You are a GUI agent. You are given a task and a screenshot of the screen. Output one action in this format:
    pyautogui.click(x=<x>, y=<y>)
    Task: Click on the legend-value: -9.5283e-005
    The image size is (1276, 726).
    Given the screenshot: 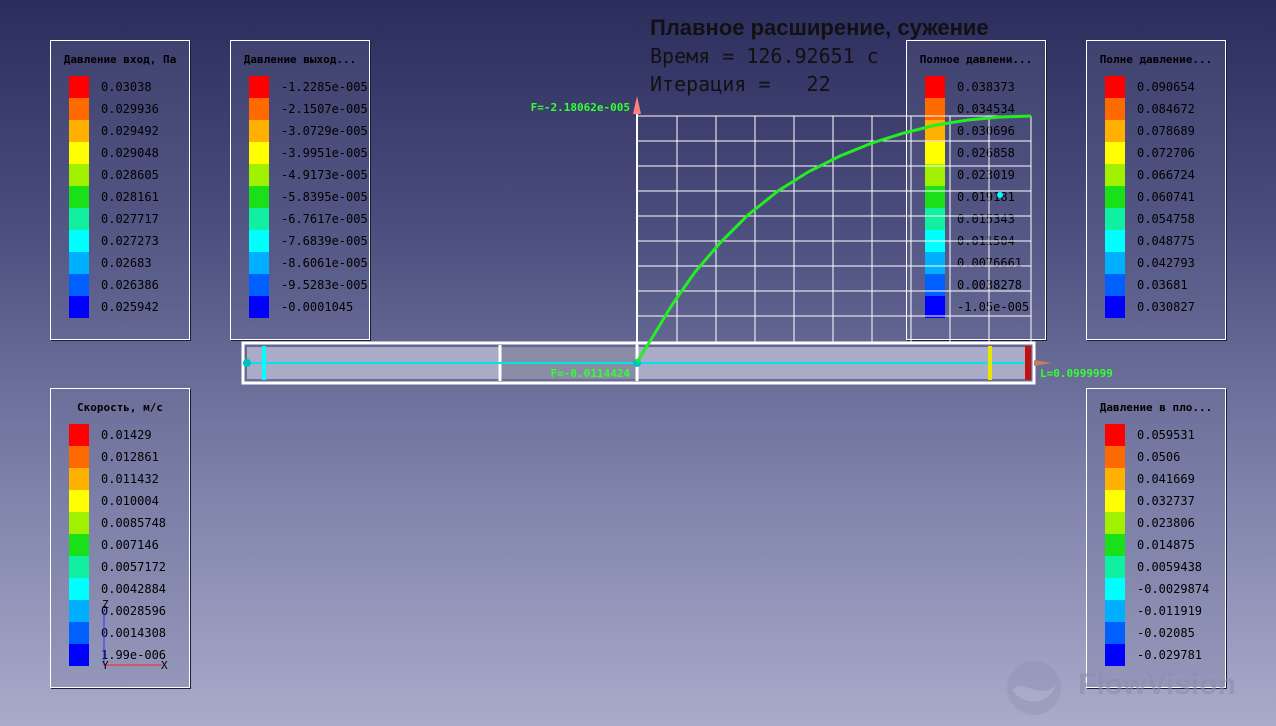 What is the action you would take?
    pyautogui.click(x=324, y=285)
    